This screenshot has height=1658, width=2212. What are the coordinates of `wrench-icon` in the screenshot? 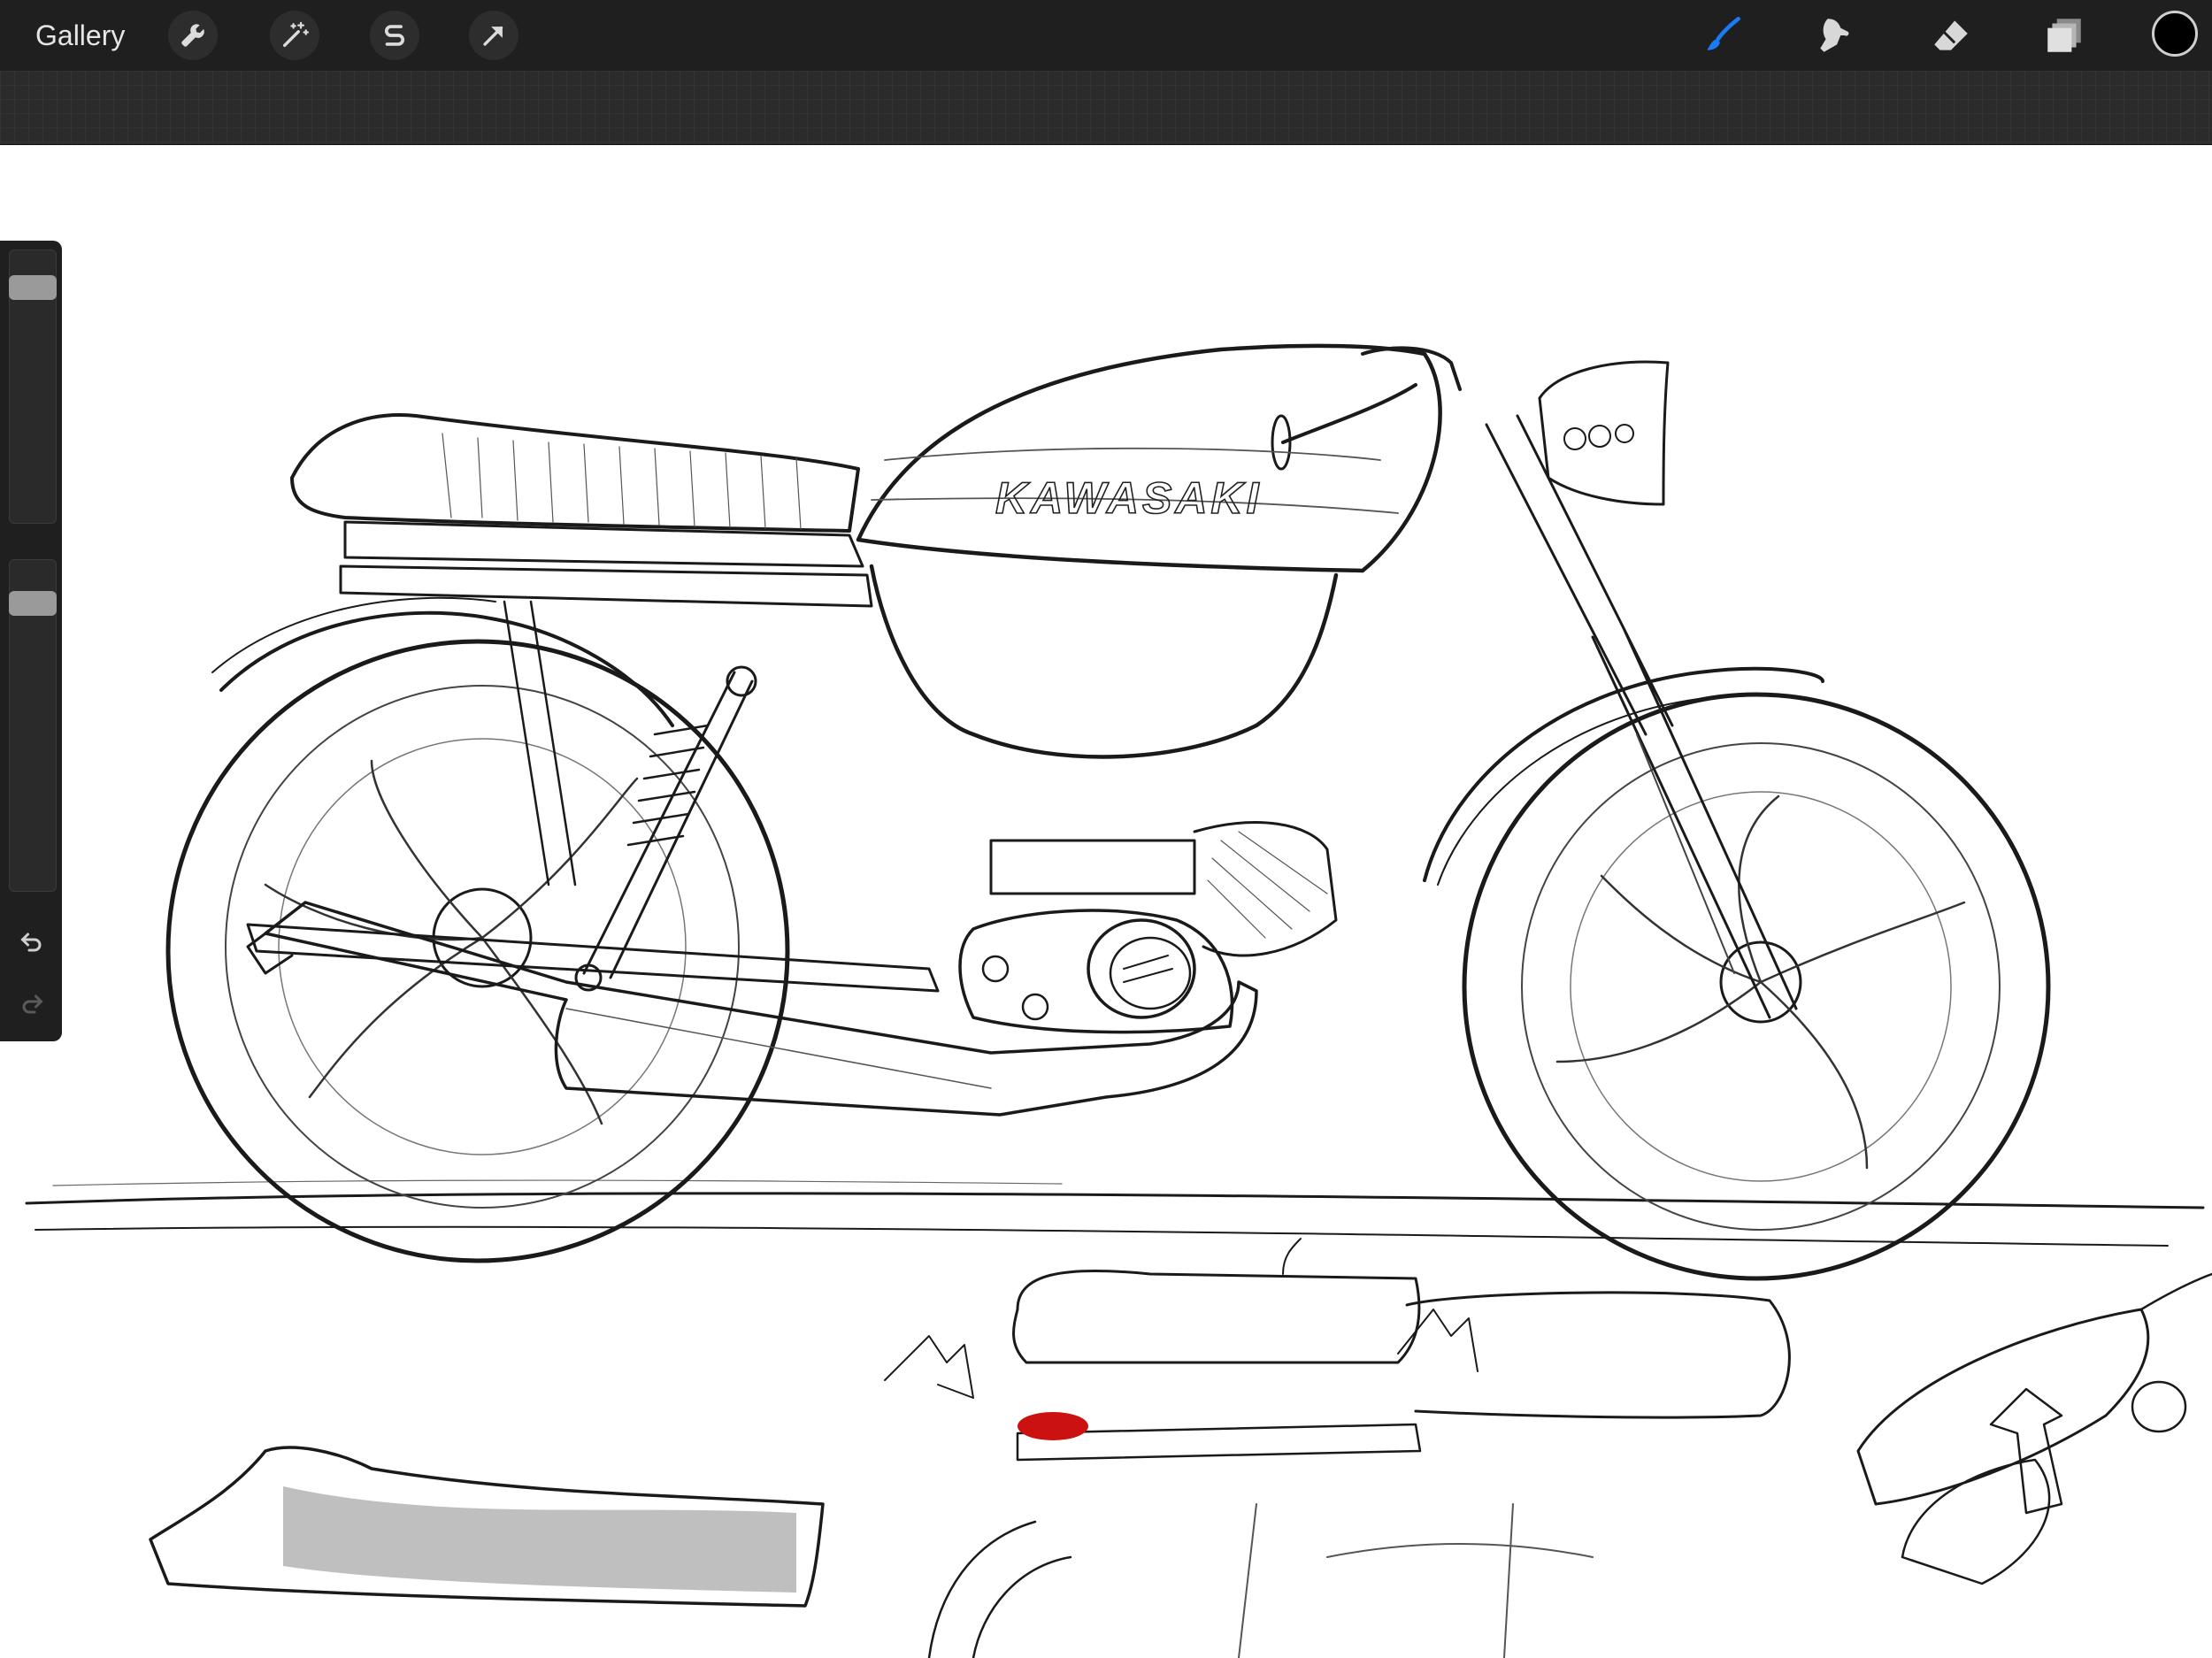 It's located at (193, 35).